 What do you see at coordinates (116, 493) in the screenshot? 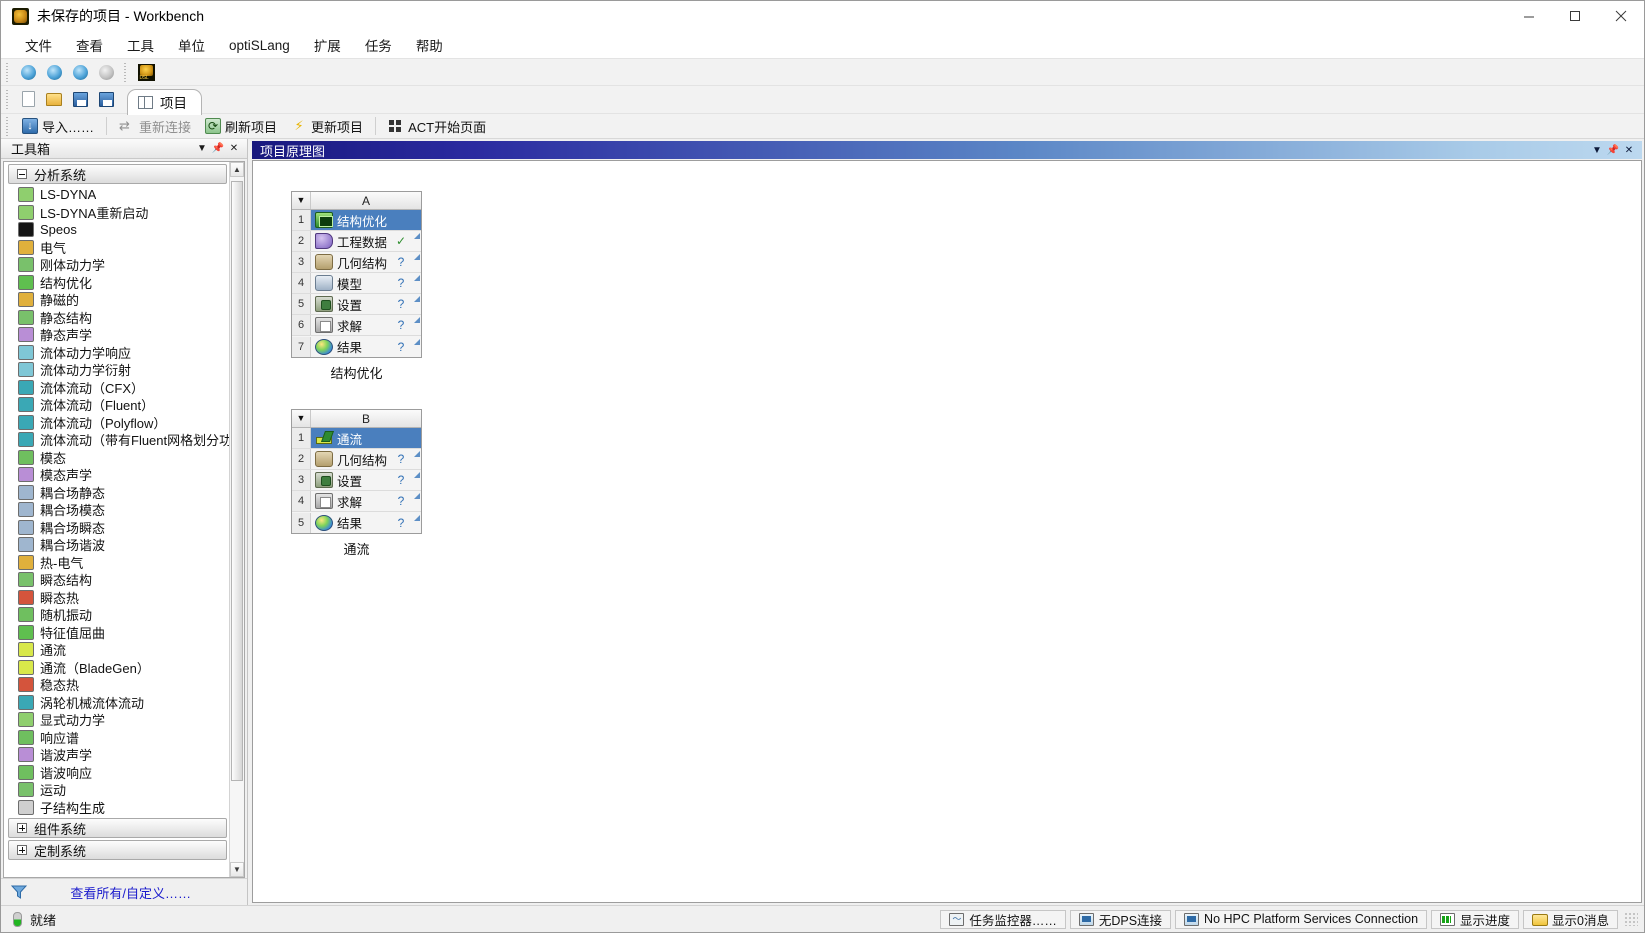
I see `toolbox-item: 耦合场静态` at bounding box center [116, 493].